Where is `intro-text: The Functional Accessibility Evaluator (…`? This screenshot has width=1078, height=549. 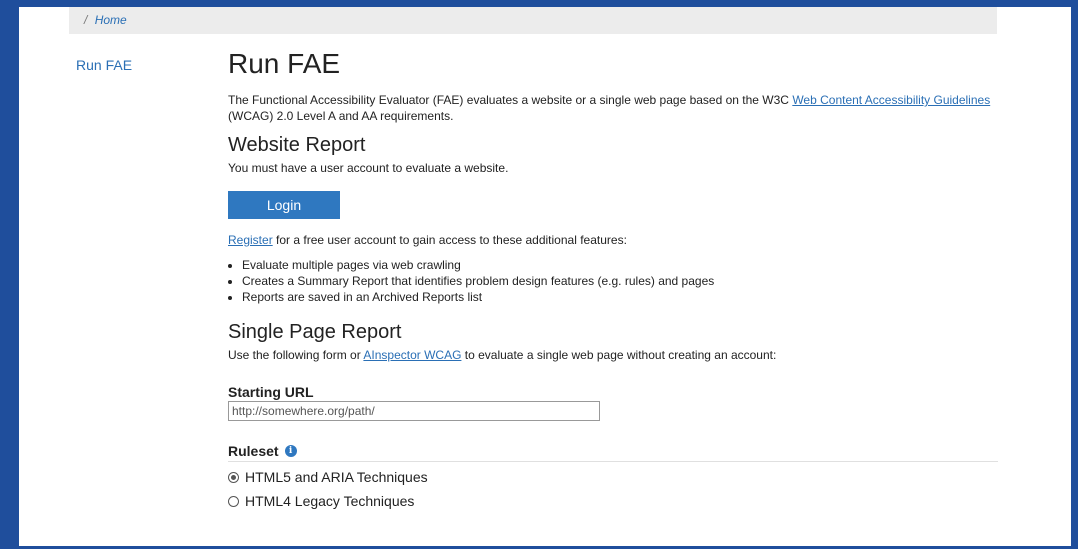 intro-text: The Functional Accessibility Evaluator (… is located at coordinates (613, 108).